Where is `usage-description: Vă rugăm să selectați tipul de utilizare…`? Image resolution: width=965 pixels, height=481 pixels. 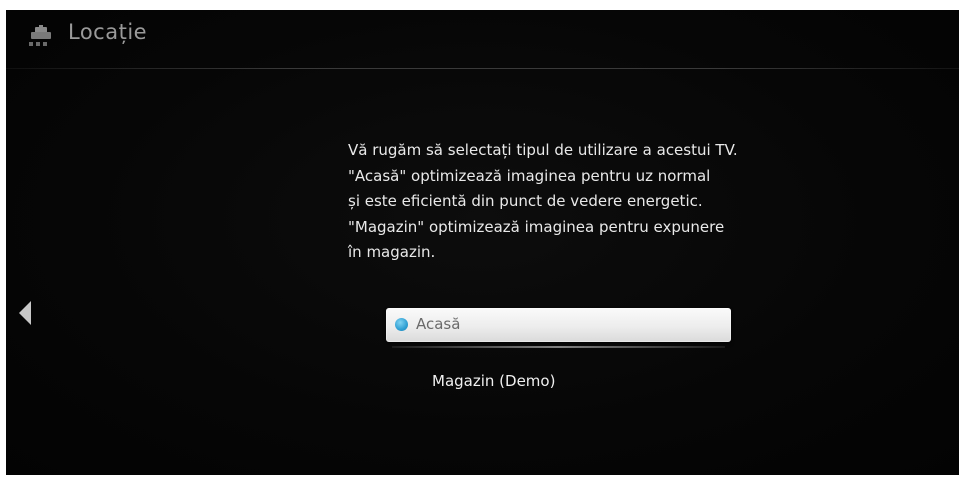
usage-description: Vă rugăm să selectați tipul de utilizare… is located at coordinates (578, 202).